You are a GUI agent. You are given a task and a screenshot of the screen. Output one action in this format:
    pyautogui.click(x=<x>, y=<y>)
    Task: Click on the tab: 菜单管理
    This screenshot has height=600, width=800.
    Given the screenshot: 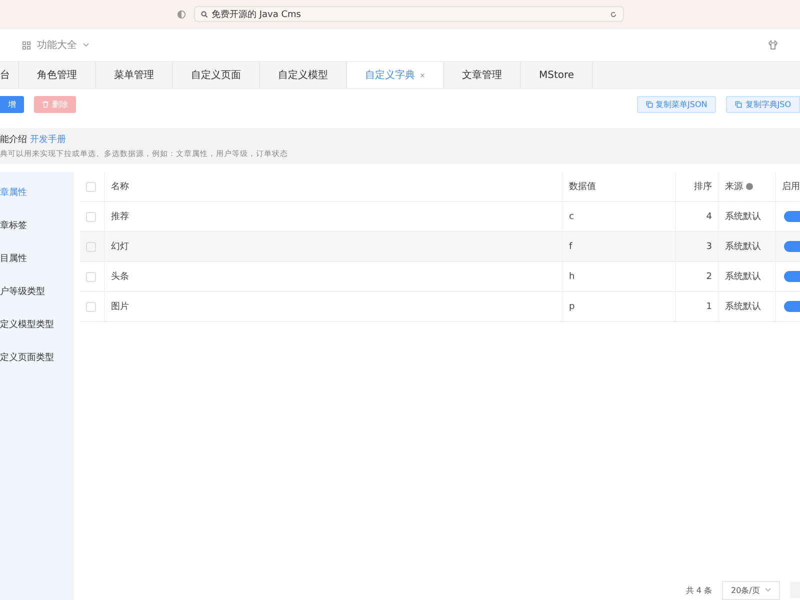 What is the action you would take?
    pyautogui.click(x=134, y=75)
    